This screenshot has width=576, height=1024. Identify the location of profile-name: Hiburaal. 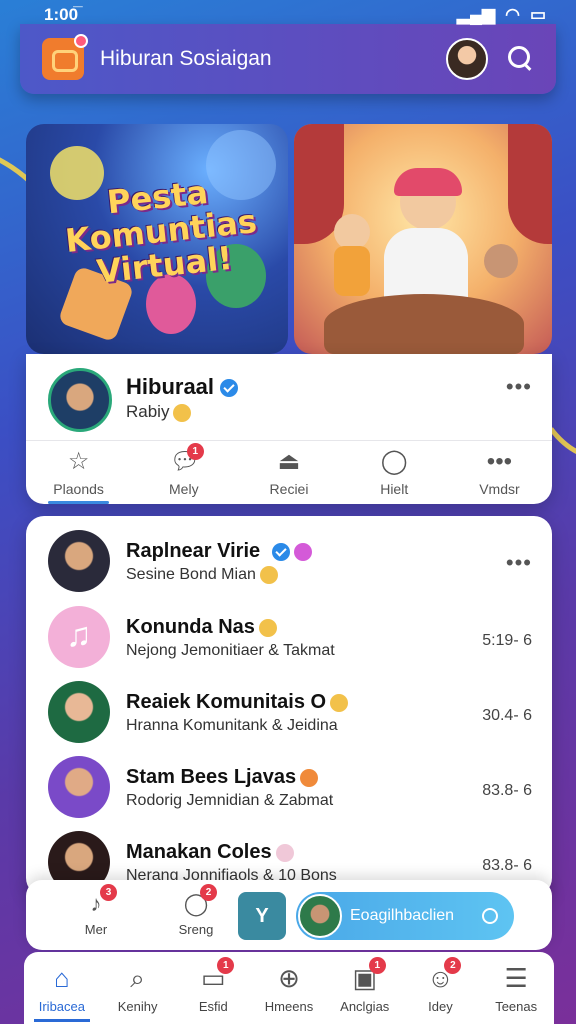
(170, 386).